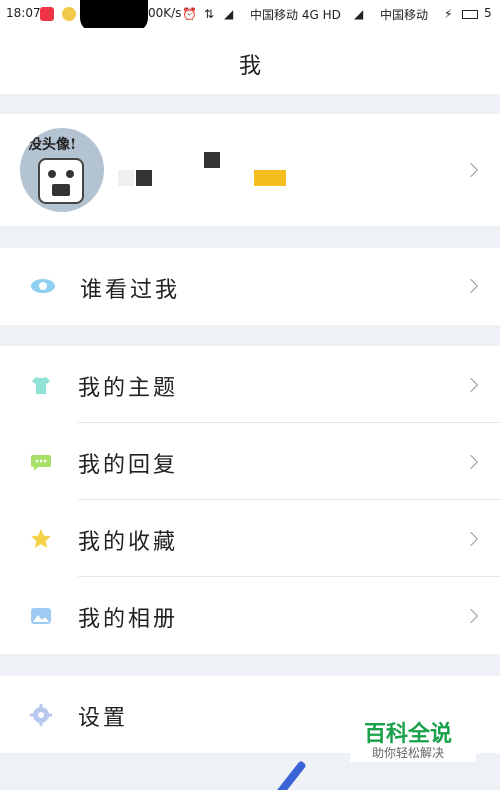 The image size is (500, 790). I want to click on app-notification-icon, so click(47, 14).